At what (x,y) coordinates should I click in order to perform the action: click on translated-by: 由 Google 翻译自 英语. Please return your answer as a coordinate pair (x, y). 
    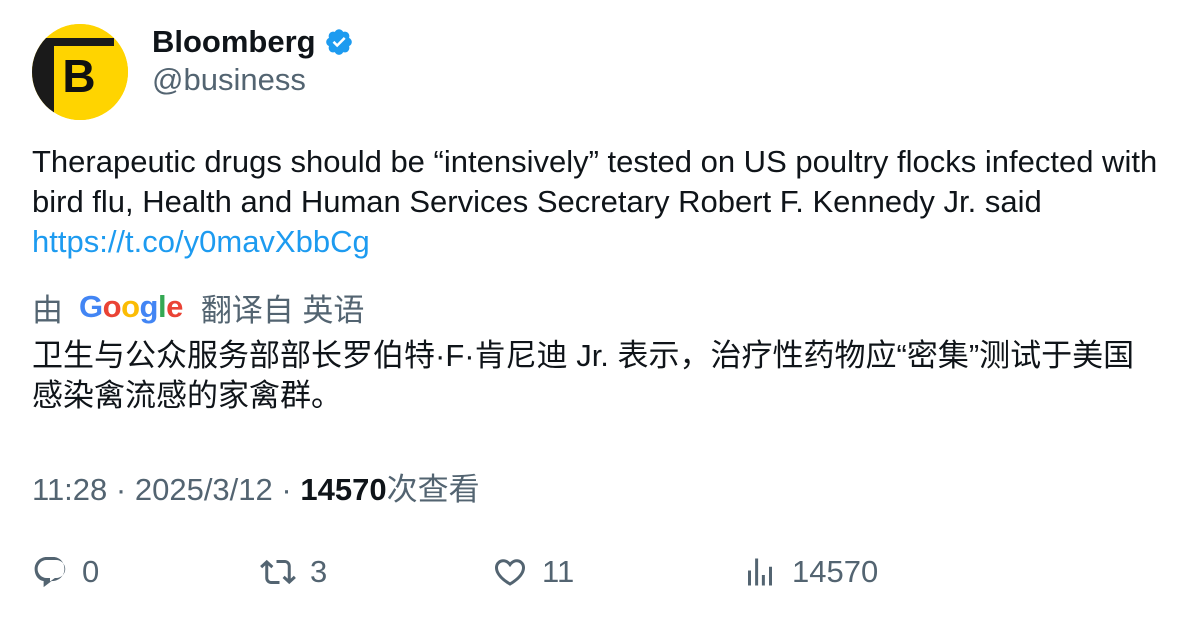
    Looking at the image, I should click on (198, 307).